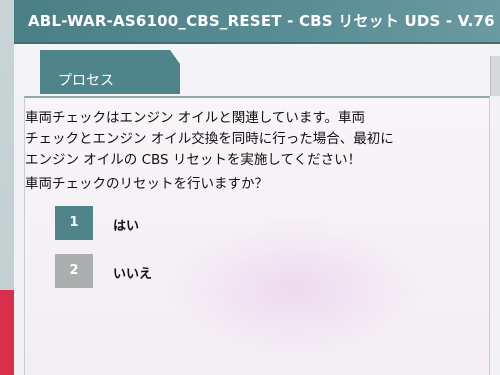 This screenshot has height=375, width=500. Describe the element at coordinates (209, 139) in the screenshot. I see `instruction-line: チェックとエンジン オイル交換を同時に行った場合、最初に` at that location.